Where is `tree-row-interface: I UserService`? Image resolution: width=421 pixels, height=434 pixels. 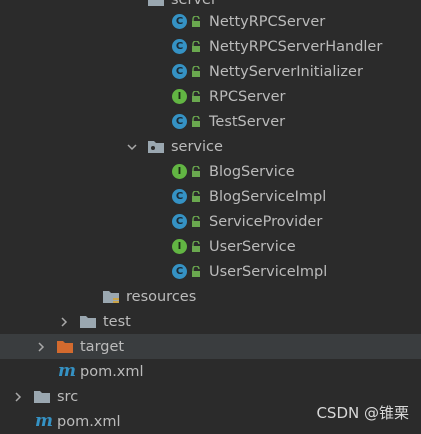
tree-row-interface: I UserService is located at coordinates (210, 246).